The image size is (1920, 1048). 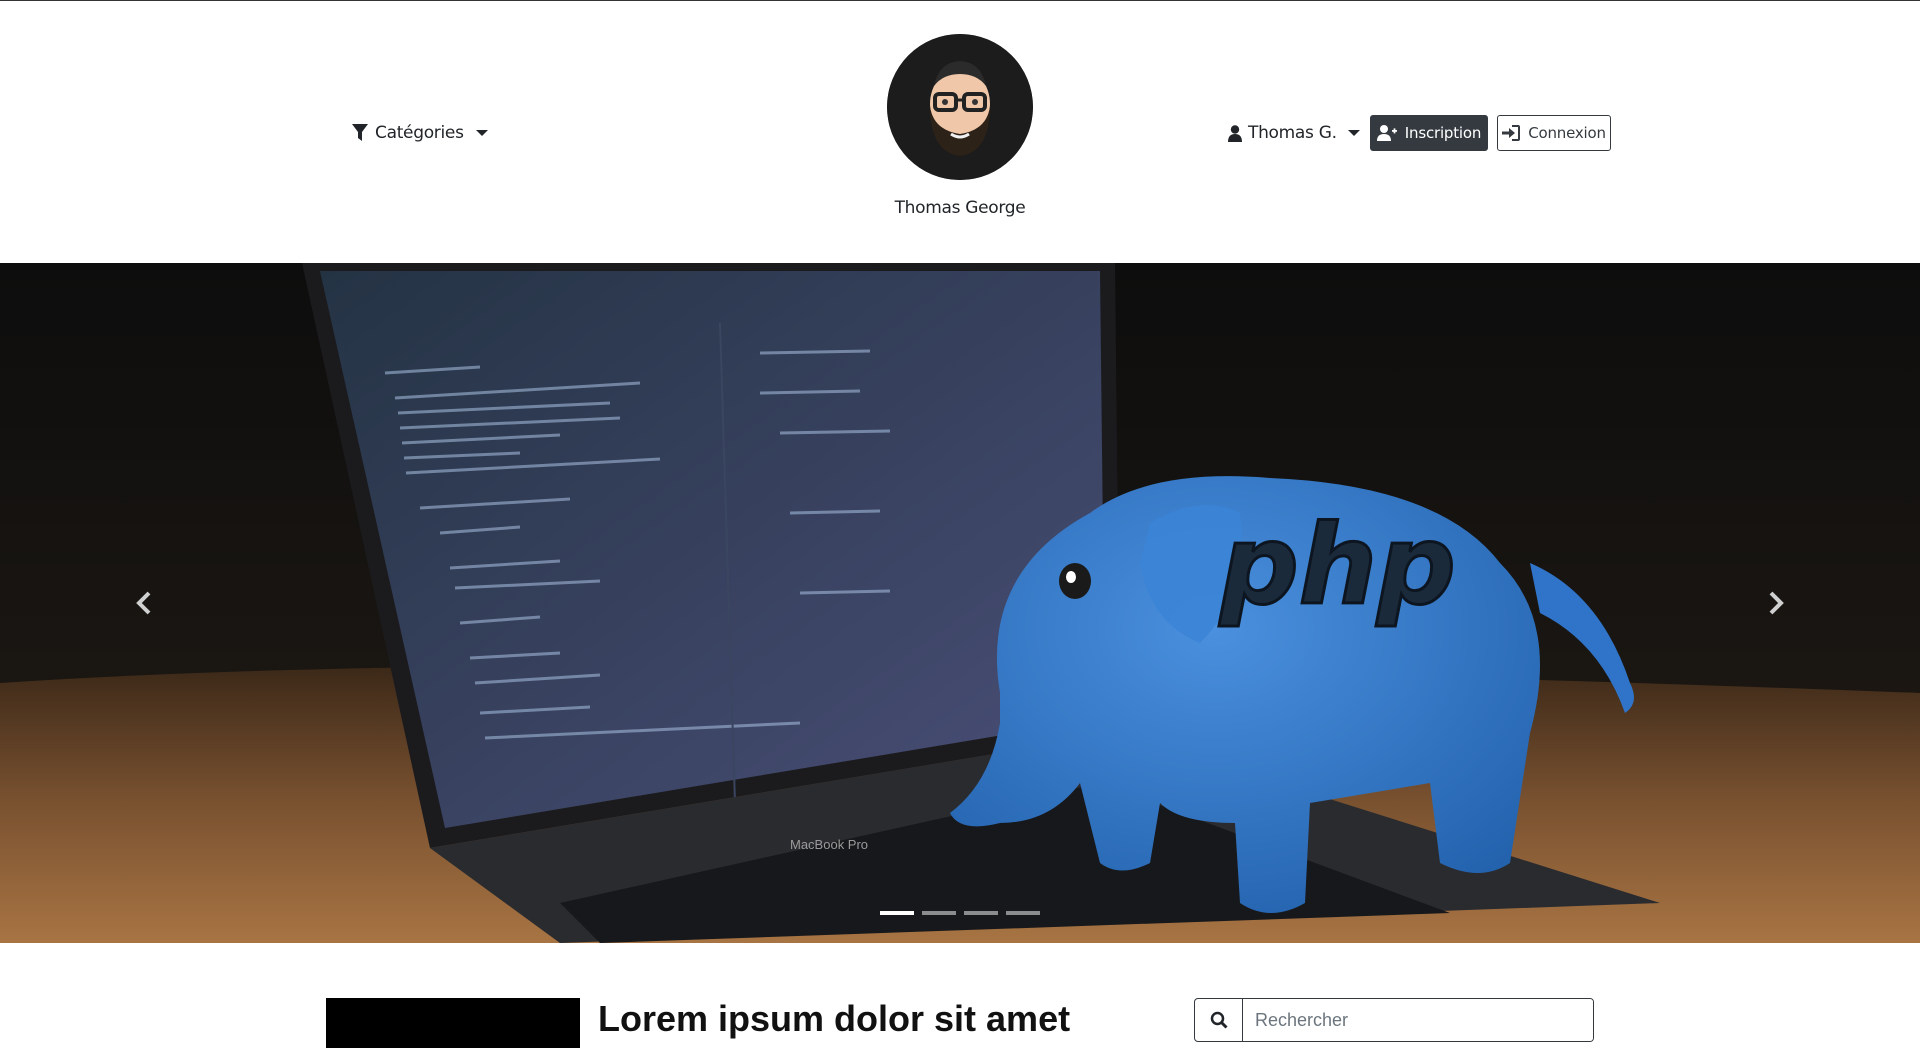 What do you see at coordinates (960, 208) in the screenshot?
I see `author-name: Thomas George` at bounding box center [960, 208].